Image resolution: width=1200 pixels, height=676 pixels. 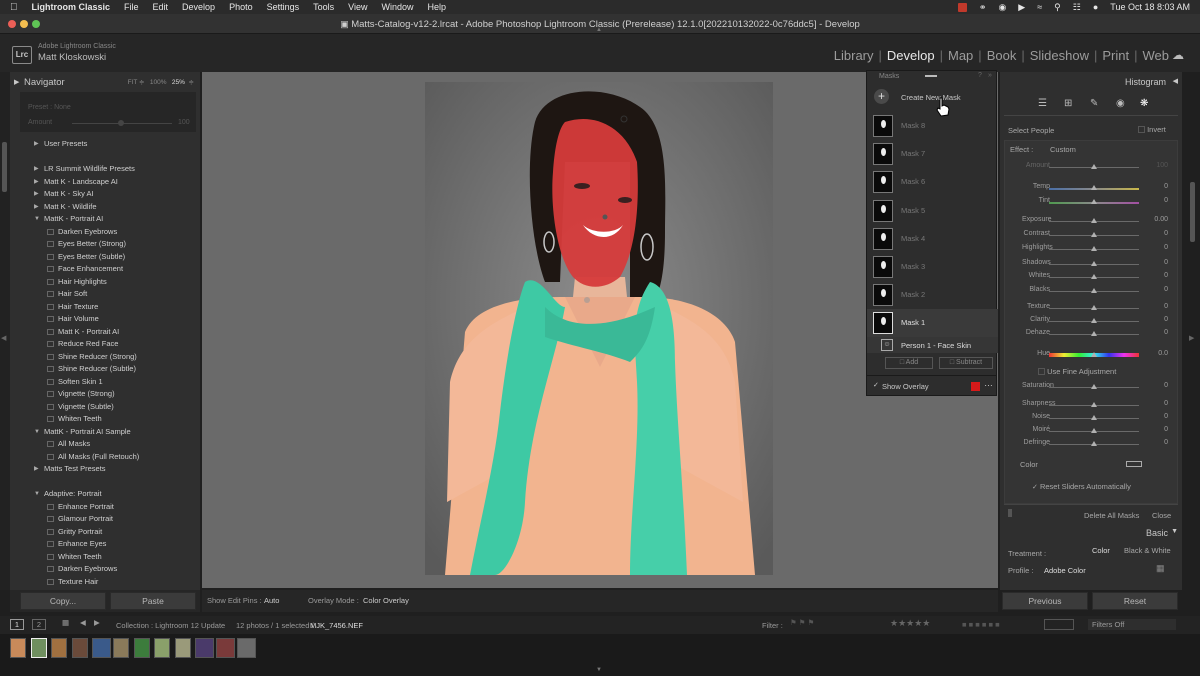 I want to click on navigator-collapse-icon: ▶, so click(x=16, y=83).